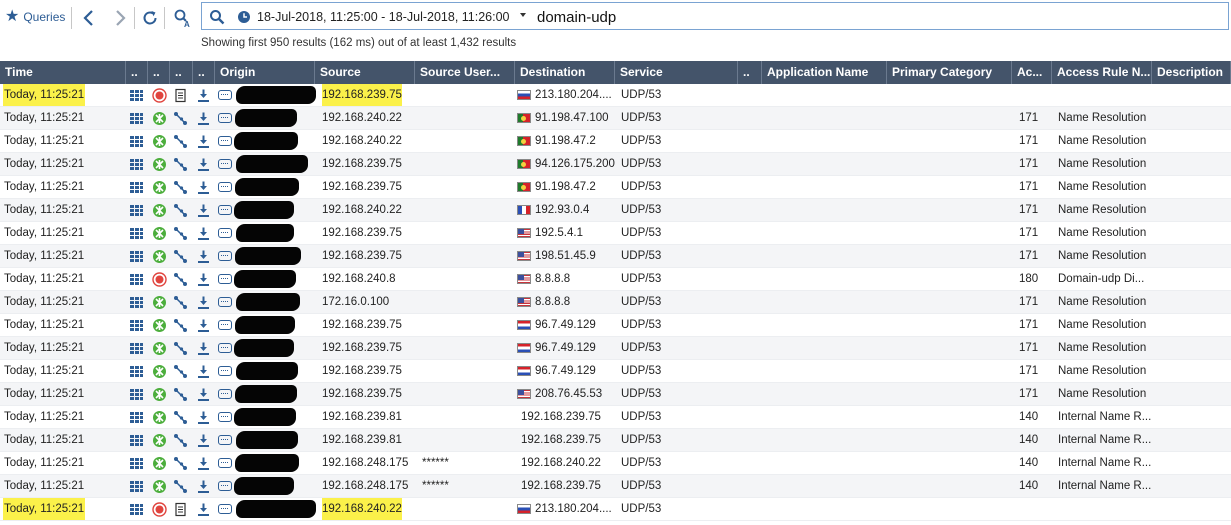 The width and height of the screenshot is (1231, 525). Describe the element at coordinates (1191, 72) in the screenshot. I see `column-header-description: Description` at that location.